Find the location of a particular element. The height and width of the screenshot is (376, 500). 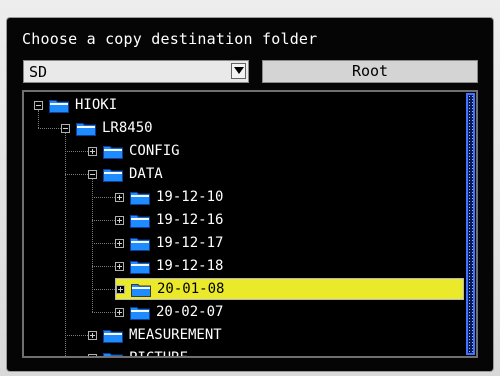

vertical-scrollbar is located at coordinates (470, 224).